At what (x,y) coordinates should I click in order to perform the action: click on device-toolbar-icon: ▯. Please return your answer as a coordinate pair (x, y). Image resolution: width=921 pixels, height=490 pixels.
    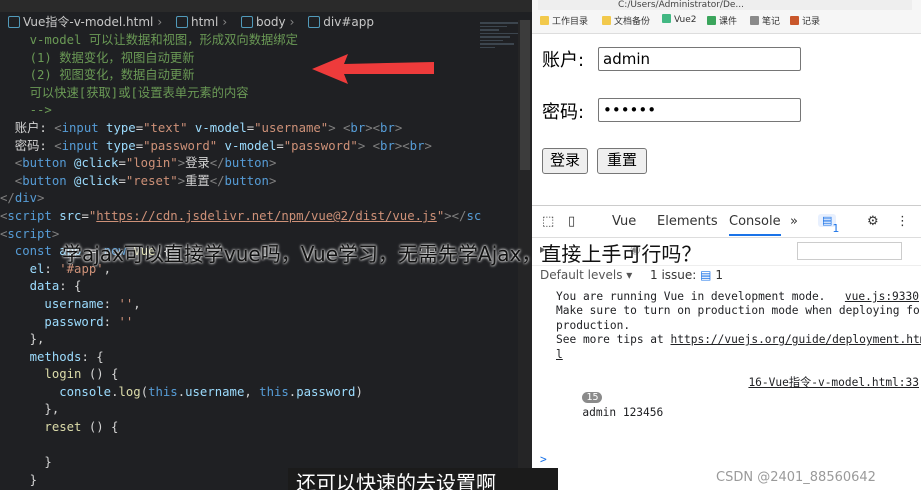
    Looking at the image, I should click on (571, 221).